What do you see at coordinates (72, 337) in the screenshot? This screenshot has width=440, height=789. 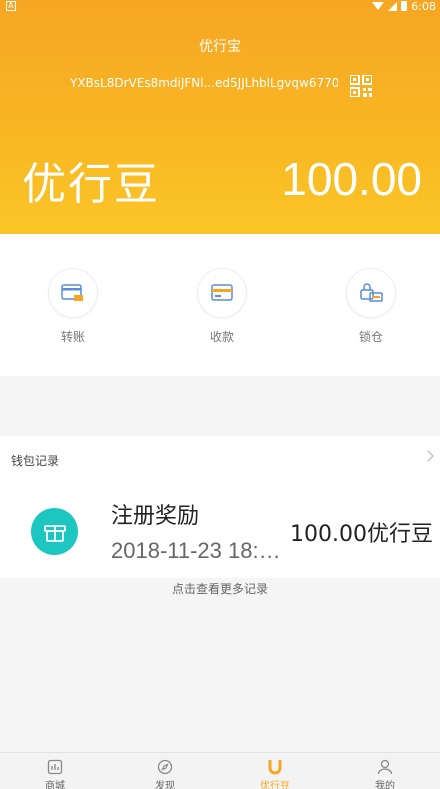 I see `transfer-label: 转账` at bounding box center [72, 337].